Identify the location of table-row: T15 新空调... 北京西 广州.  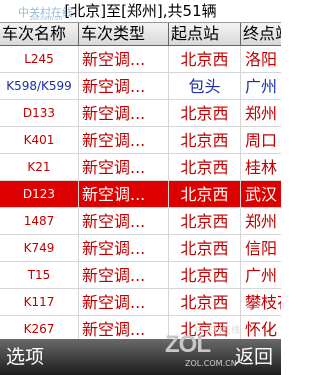
(140, 275).